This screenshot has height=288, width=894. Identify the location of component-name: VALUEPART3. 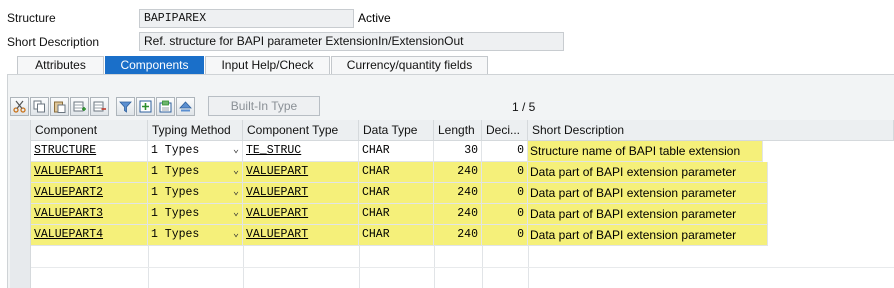
(89, 214).